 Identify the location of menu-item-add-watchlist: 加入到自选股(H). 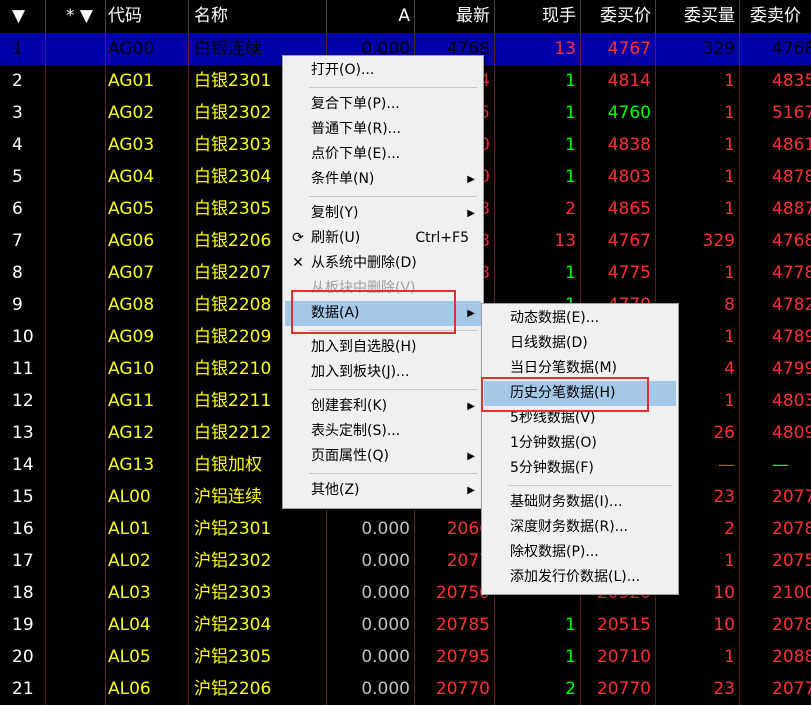
(383, 347).